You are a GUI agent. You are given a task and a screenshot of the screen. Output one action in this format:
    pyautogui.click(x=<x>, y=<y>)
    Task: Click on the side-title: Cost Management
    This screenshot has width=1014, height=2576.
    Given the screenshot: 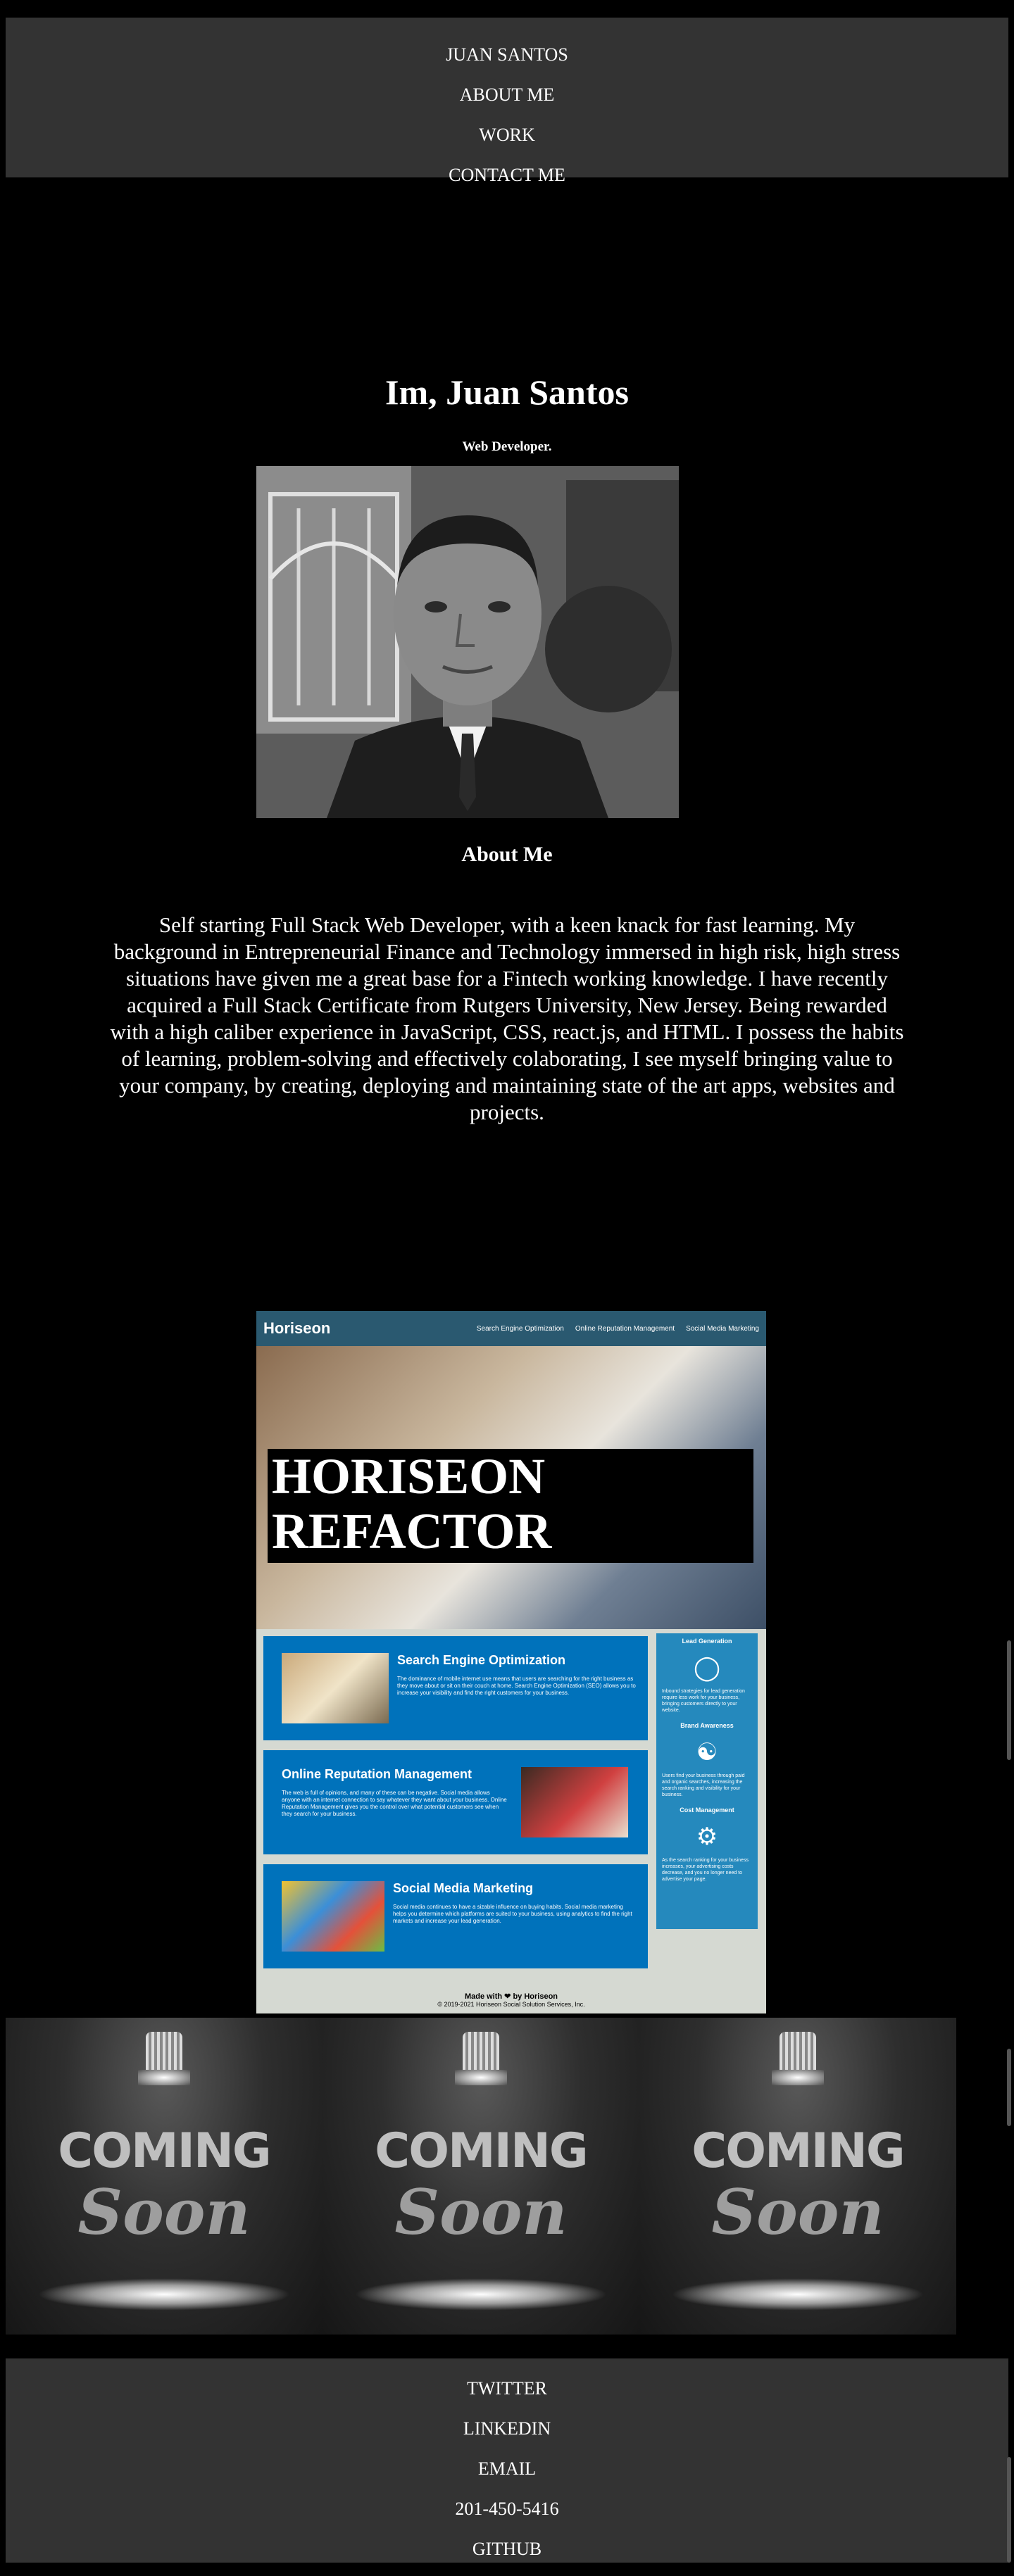 What is the action you would take?
    pyautogui.click(x=707, y=1810)
    